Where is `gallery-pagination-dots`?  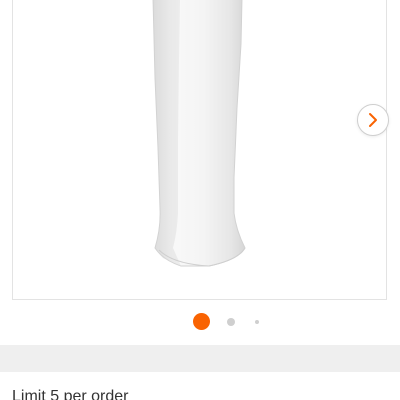
gallery-pagination-dots is located at coordinates (200, 322).